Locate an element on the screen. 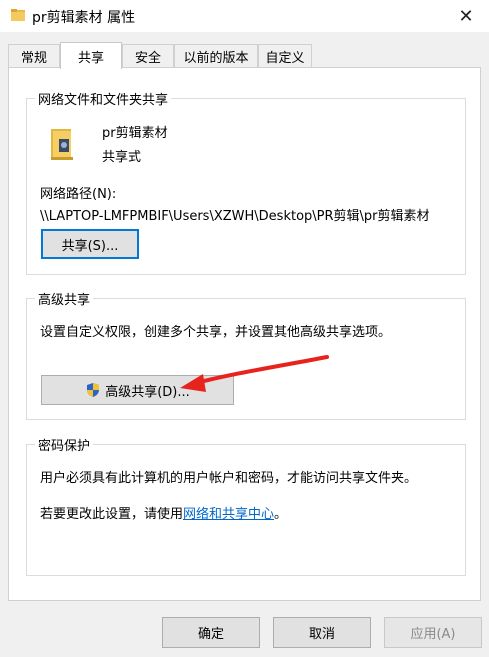  folder-icon is located at coordinates (18, 15).